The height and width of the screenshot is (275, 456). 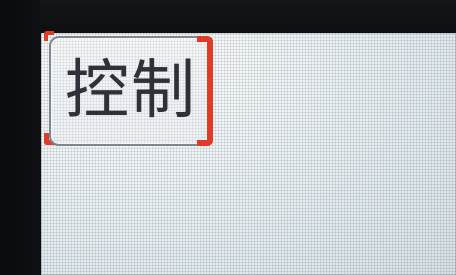 I want to click on bezel-top, so click(x=228, y=17).